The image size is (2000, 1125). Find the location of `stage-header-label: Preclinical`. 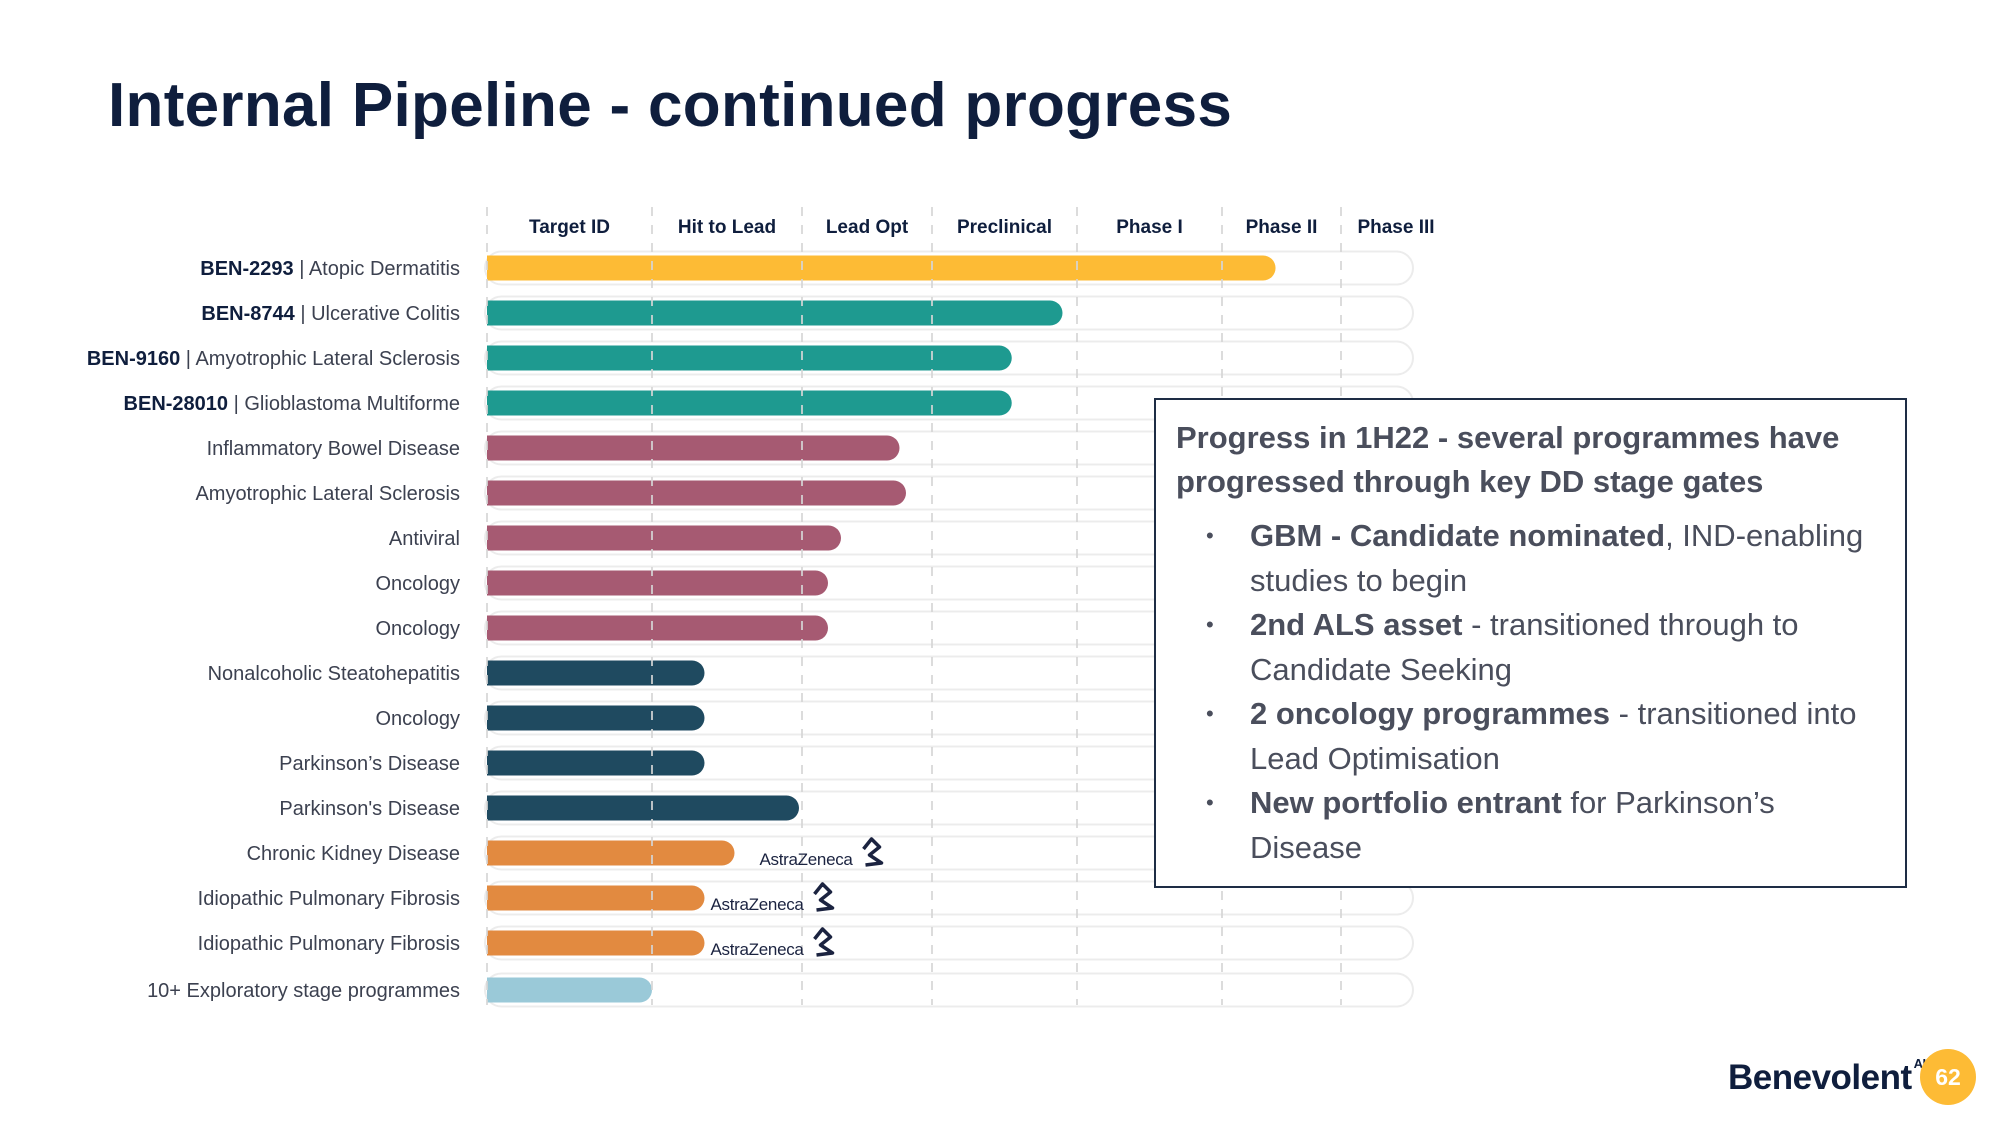

stage-header-label: Preclinical is located at coordinates (1004, 227).